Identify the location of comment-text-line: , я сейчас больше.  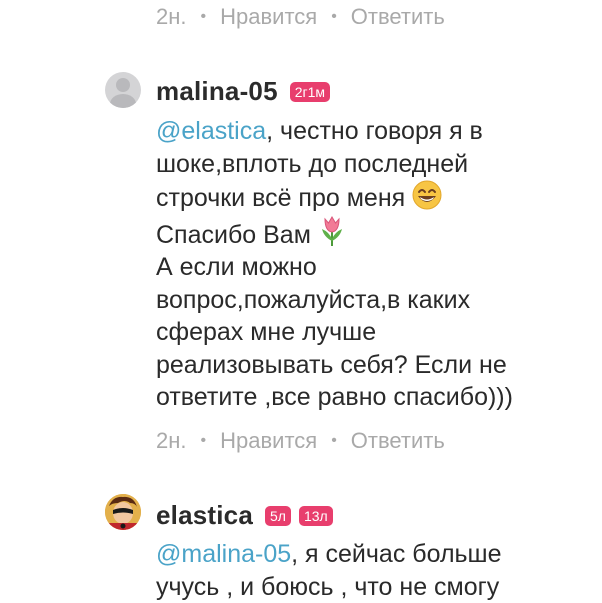
(396, 554).